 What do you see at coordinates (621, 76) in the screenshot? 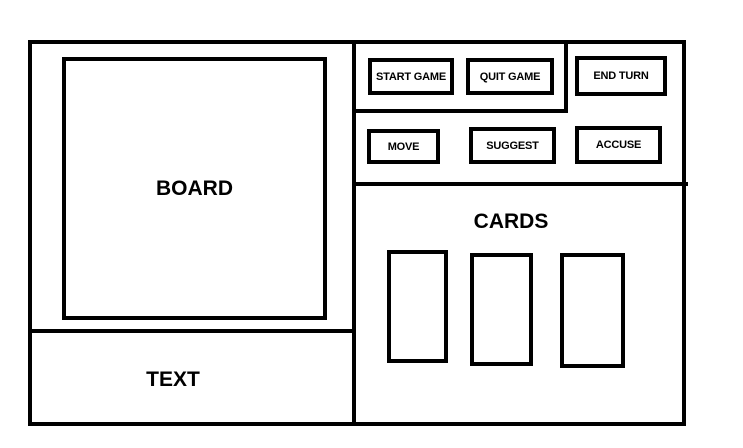
I see `end-turn-button: END TURN` at bounding box center [621, 76].